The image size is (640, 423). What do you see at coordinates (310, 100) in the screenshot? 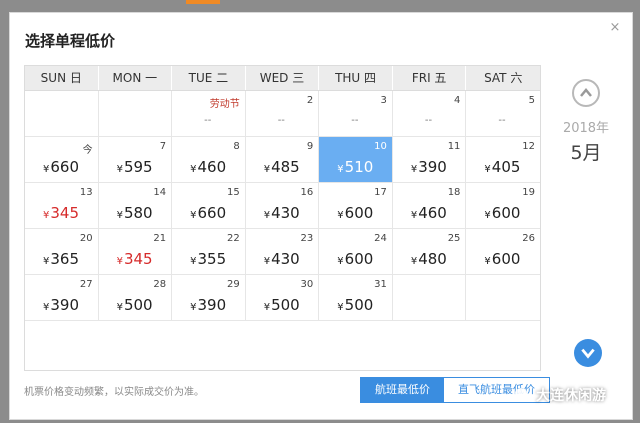
I see `day-number: 2` at bounding box center [310, 100].